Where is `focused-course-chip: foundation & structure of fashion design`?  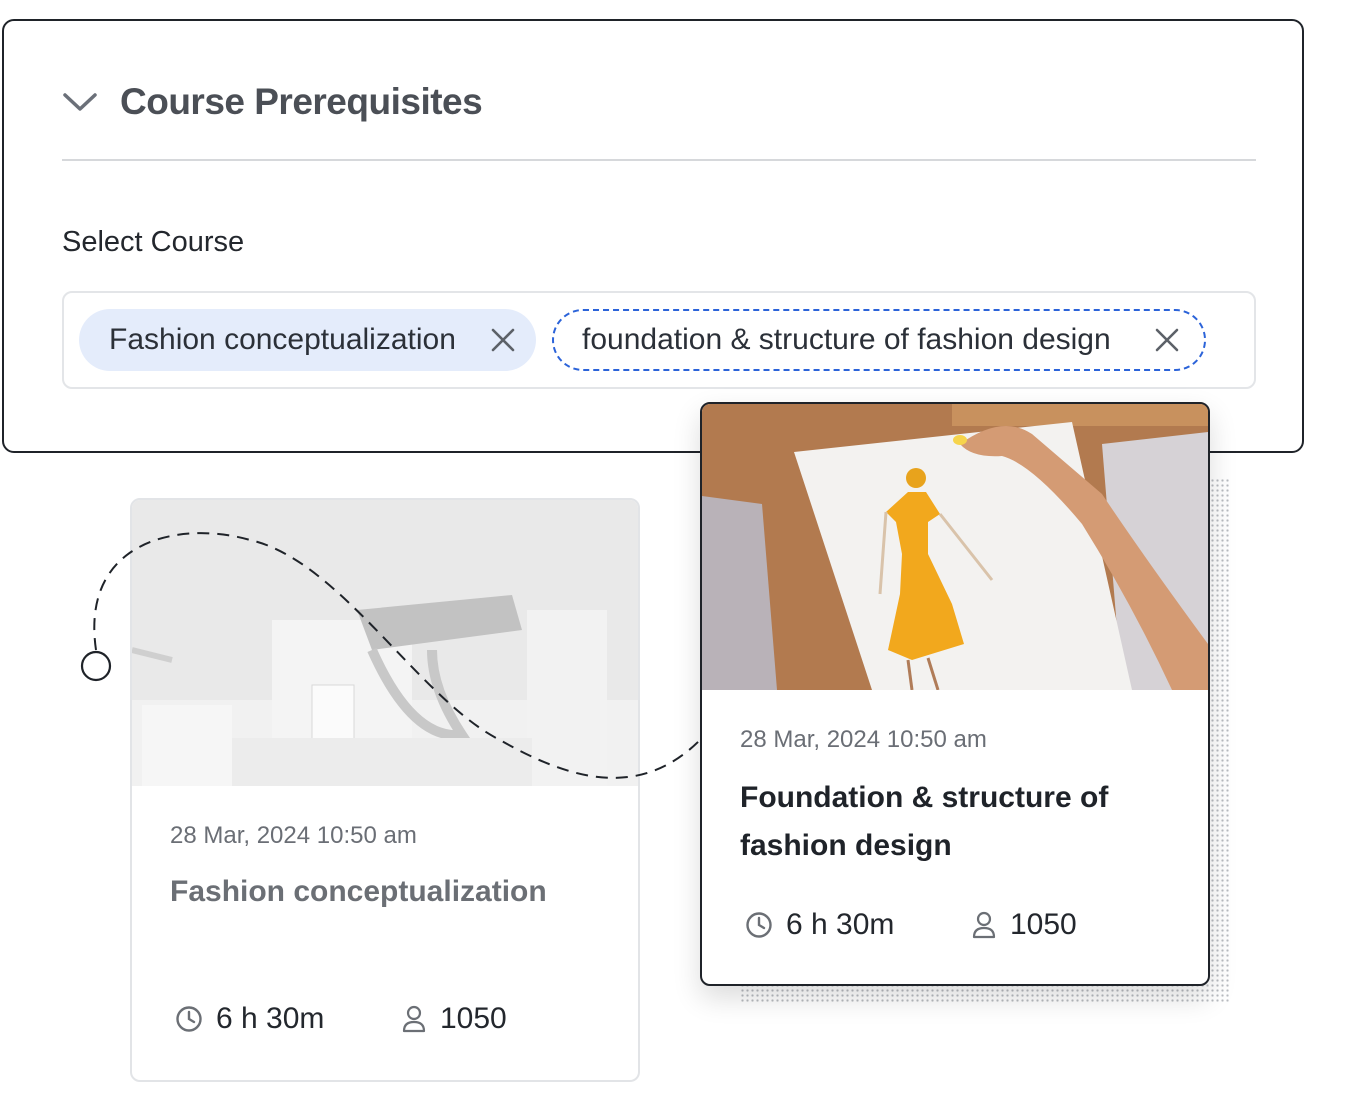
focused-course-chip: foundation & structure of fashion design is located at coordinates (879, 340).